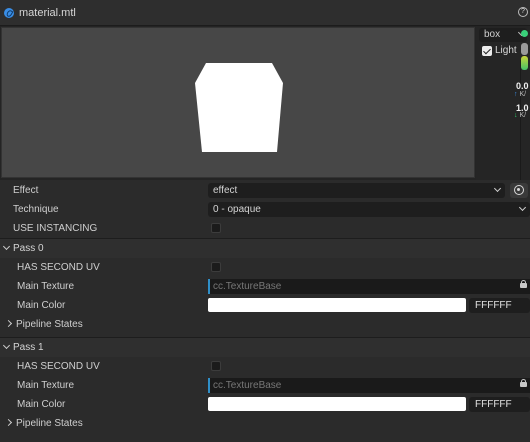 The image size is (530, 442). I want to click on slider-handle, so click(524, 49).